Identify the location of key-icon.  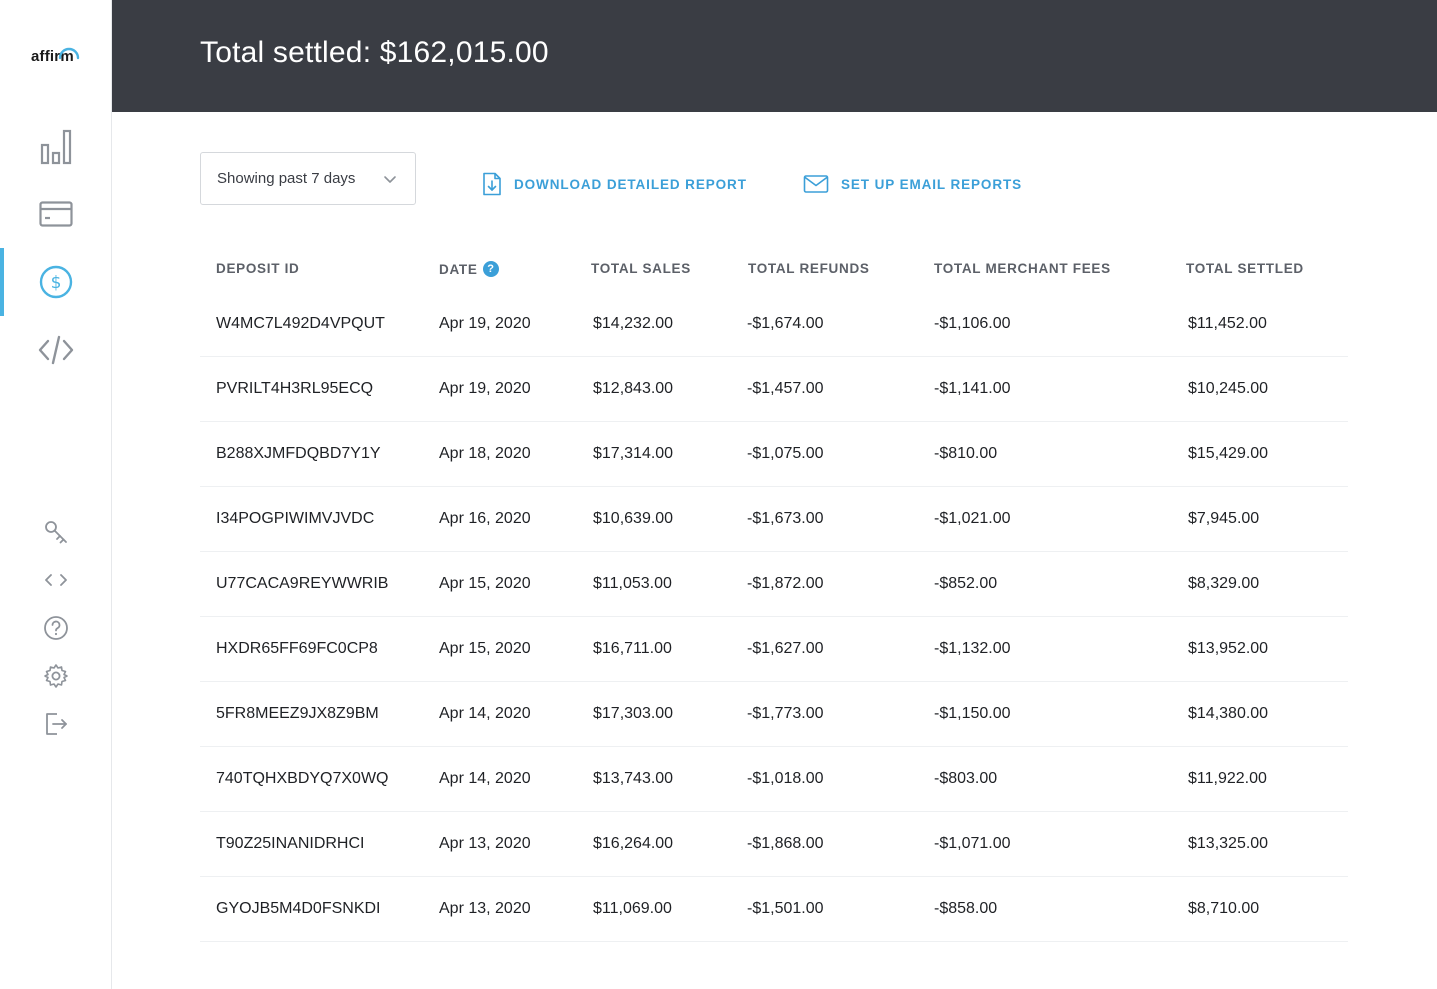
(56, 532).